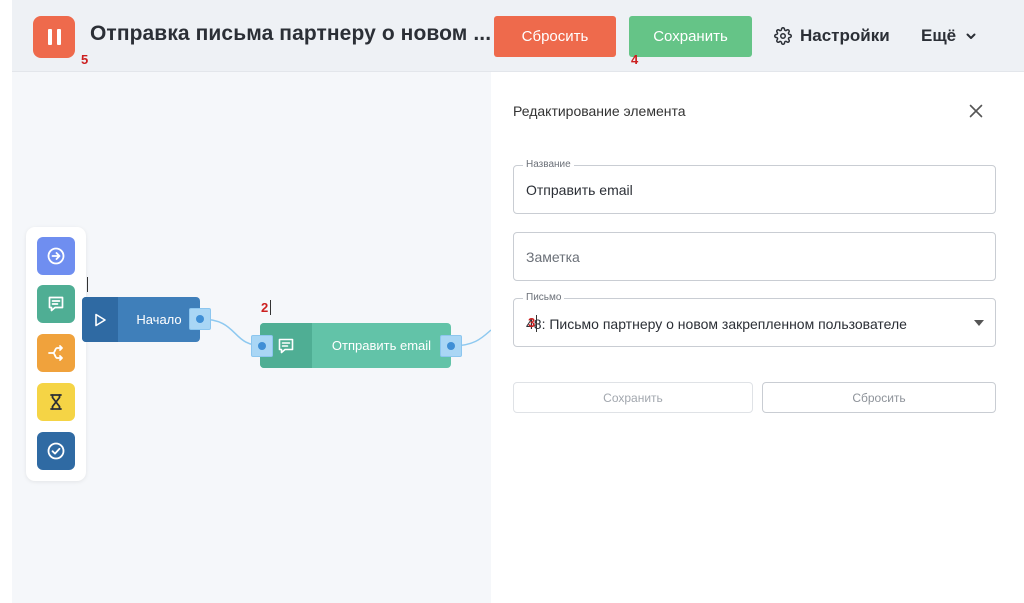 Image resolution: width=1024 pixels, height=603 pixels. Describe the element at coordinates (599, 111) in the screenshot. I see `panel-title: Редактирование элемента` at that location.